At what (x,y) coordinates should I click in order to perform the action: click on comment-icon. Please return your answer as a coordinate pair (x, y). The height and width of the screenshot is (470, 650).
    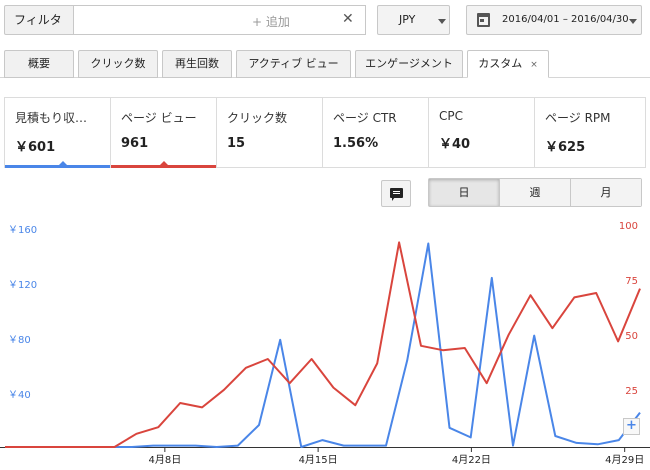
    Looking at the image, I should click on (396, 194).